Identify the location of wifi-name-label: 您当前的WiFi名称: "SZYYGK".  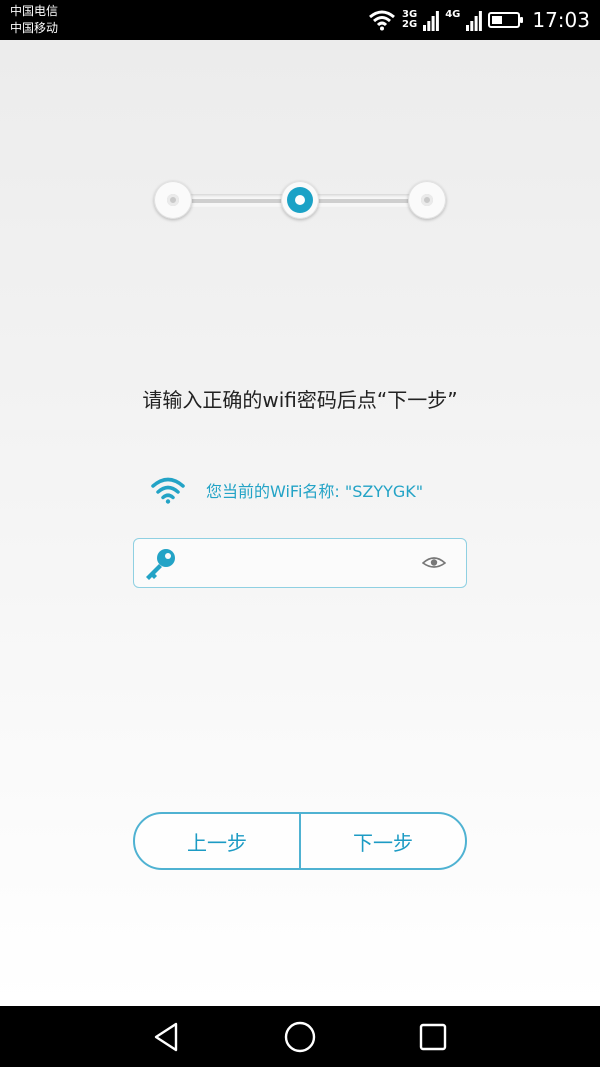
(315, 491).